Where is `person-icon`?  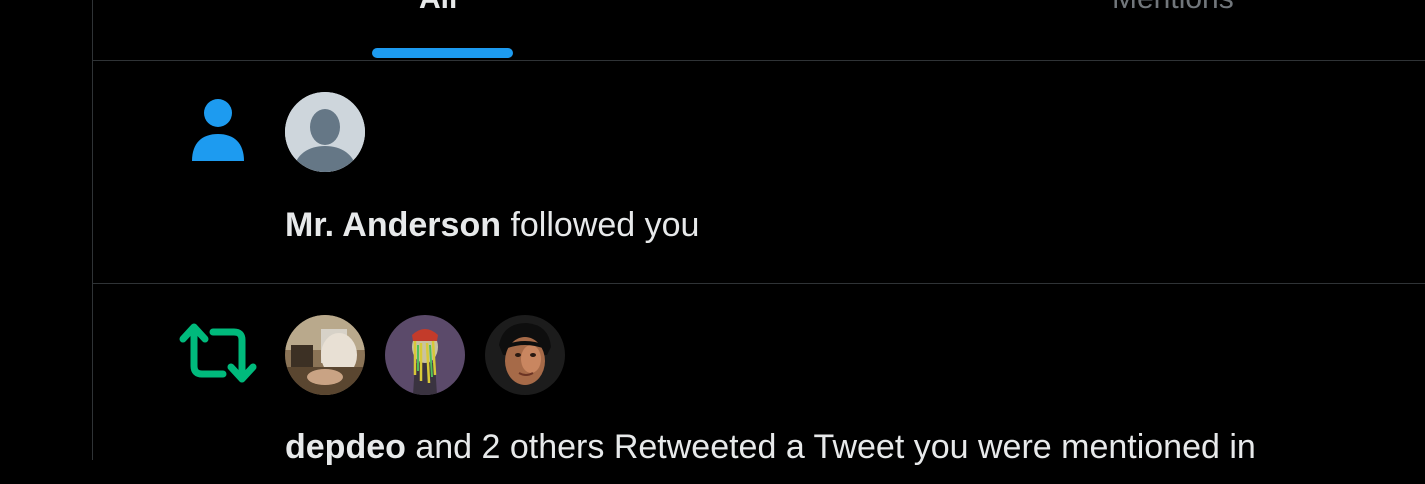
person-icon is located at coordinates (218, 130).